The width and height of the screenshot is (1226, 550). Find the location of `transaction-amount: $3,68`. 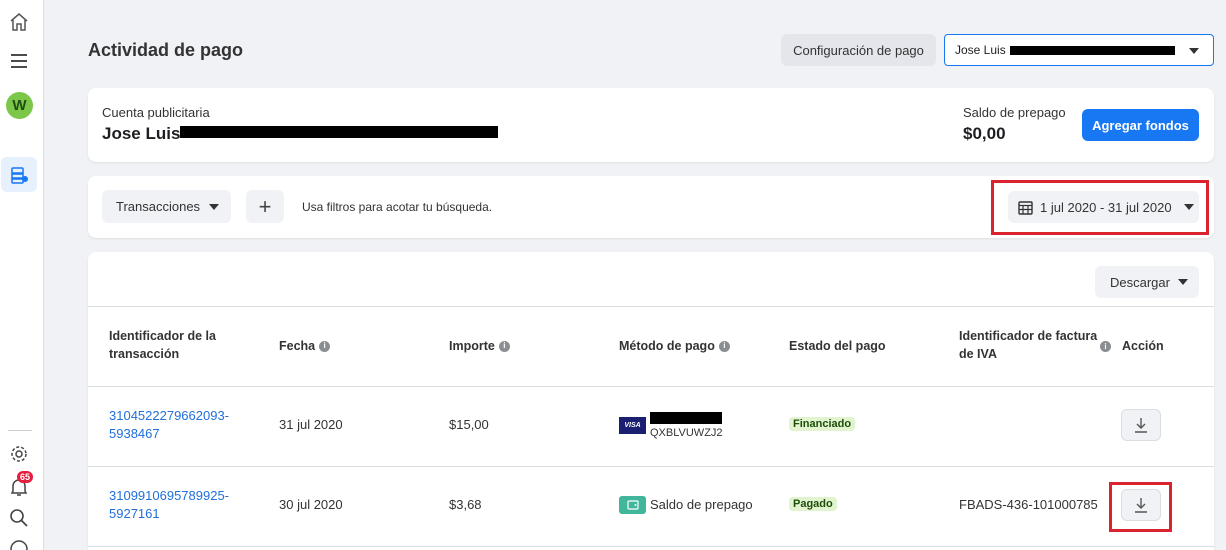

transaction-amount: $3,68 is located at coordinates (465, 504).